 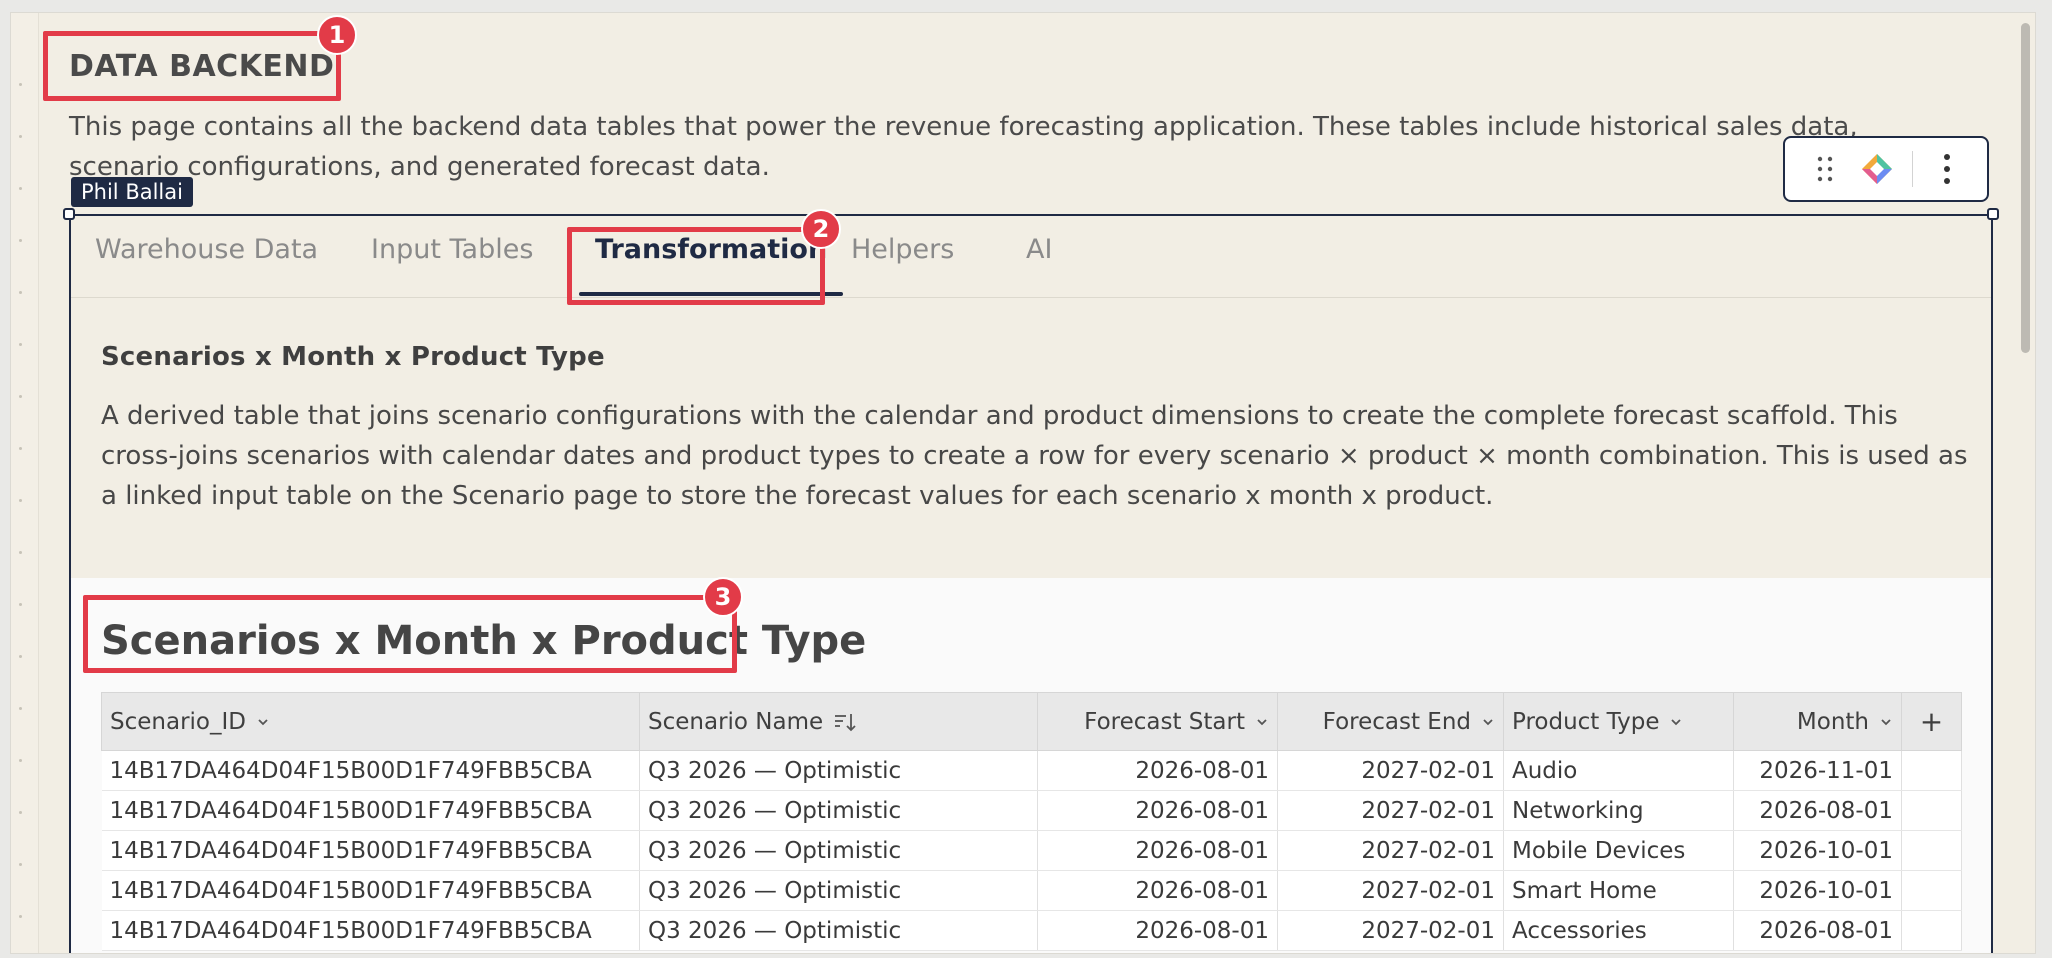 I want to click on add-column-button: +, so click(x=1931, y=721).